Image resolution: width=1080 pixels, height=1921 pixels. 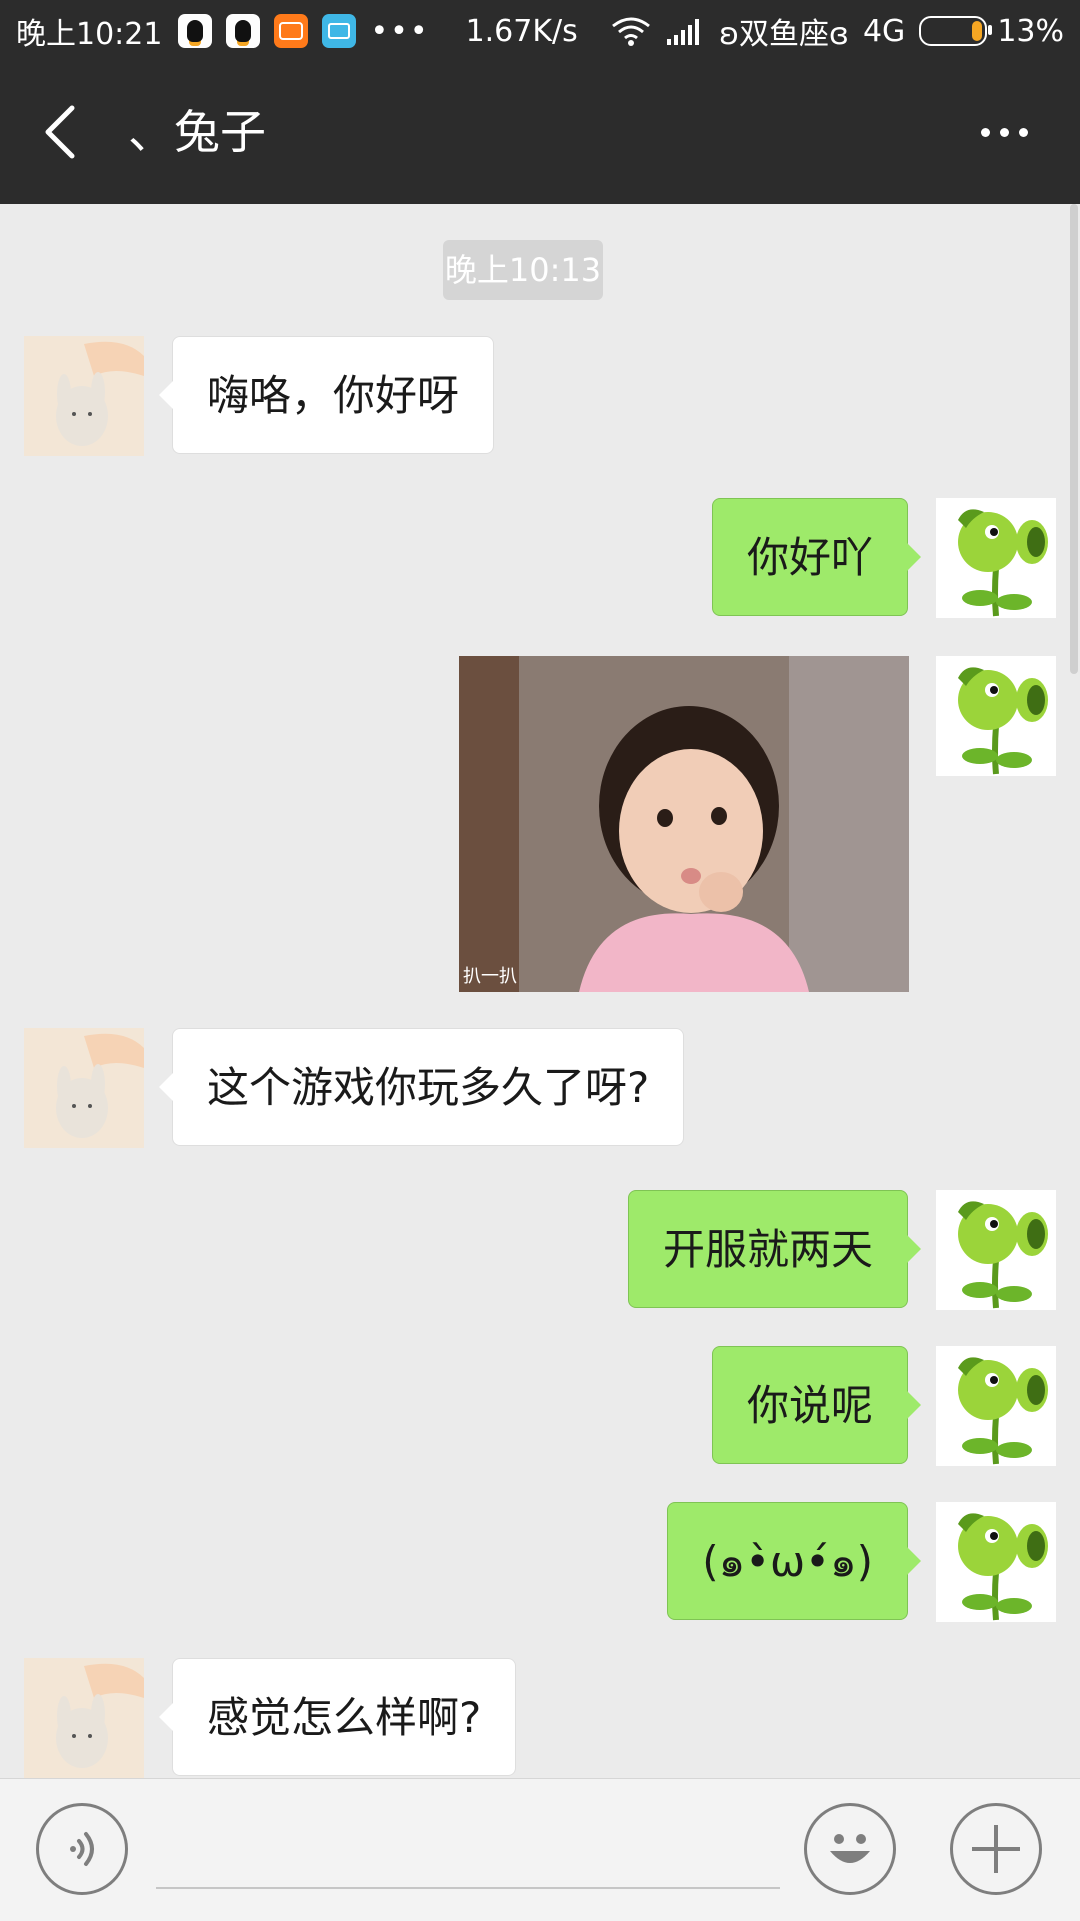 I want to click on emoji-icon, so click(x=850, y=1848).